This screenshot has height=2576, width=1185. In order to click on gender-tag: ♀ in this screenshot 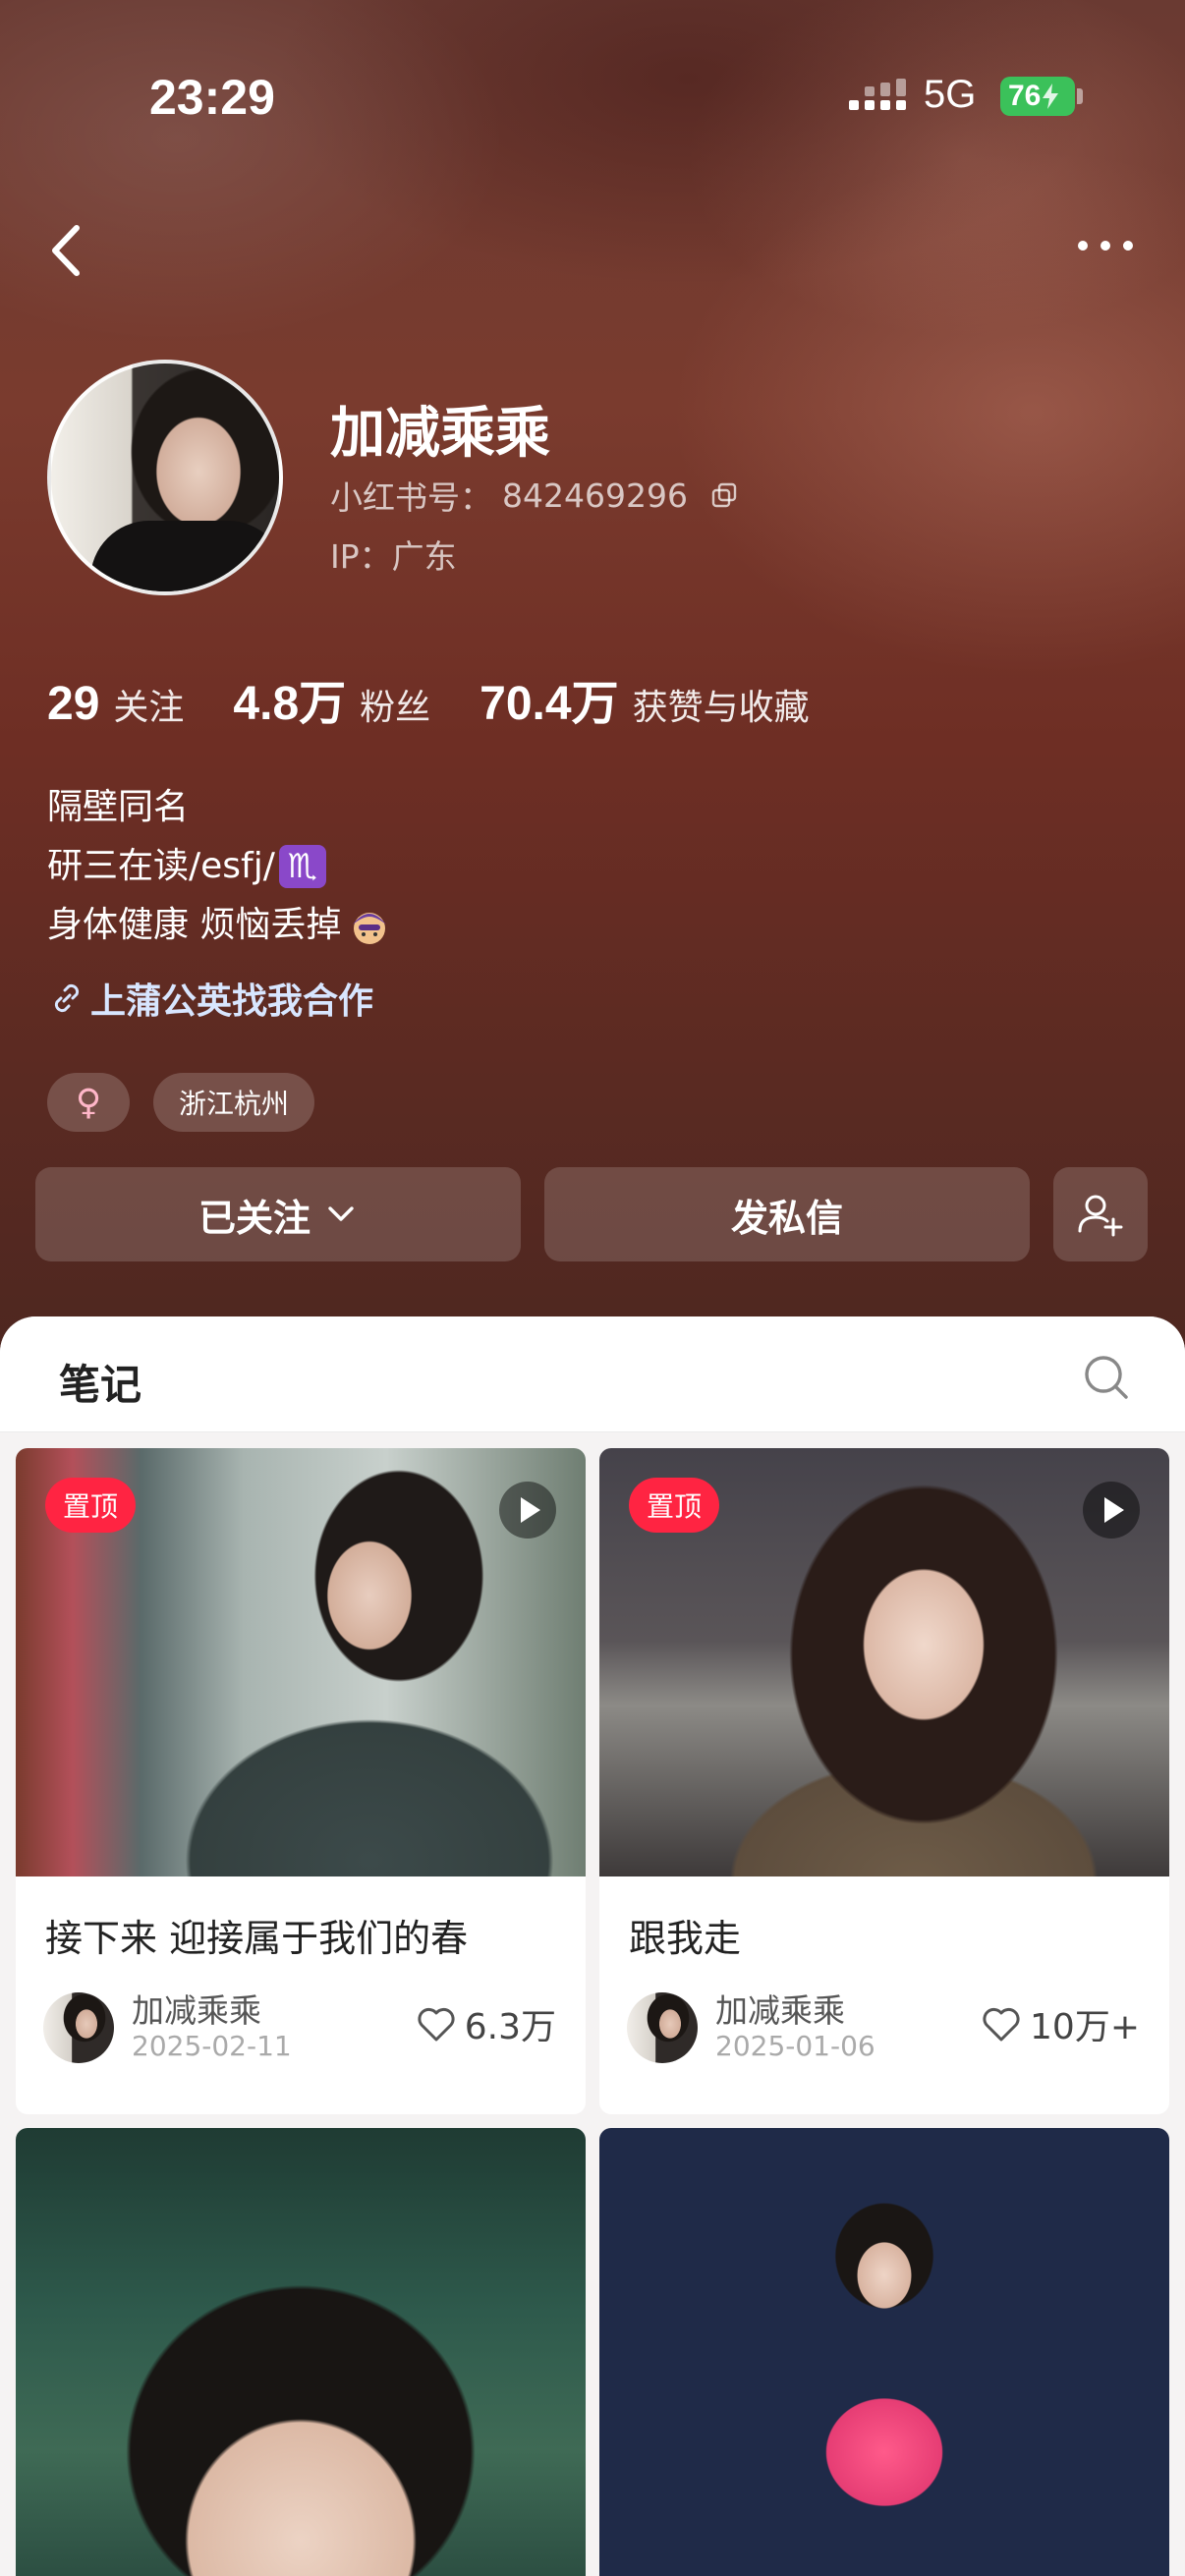, I will do `click(89, 1102)`.